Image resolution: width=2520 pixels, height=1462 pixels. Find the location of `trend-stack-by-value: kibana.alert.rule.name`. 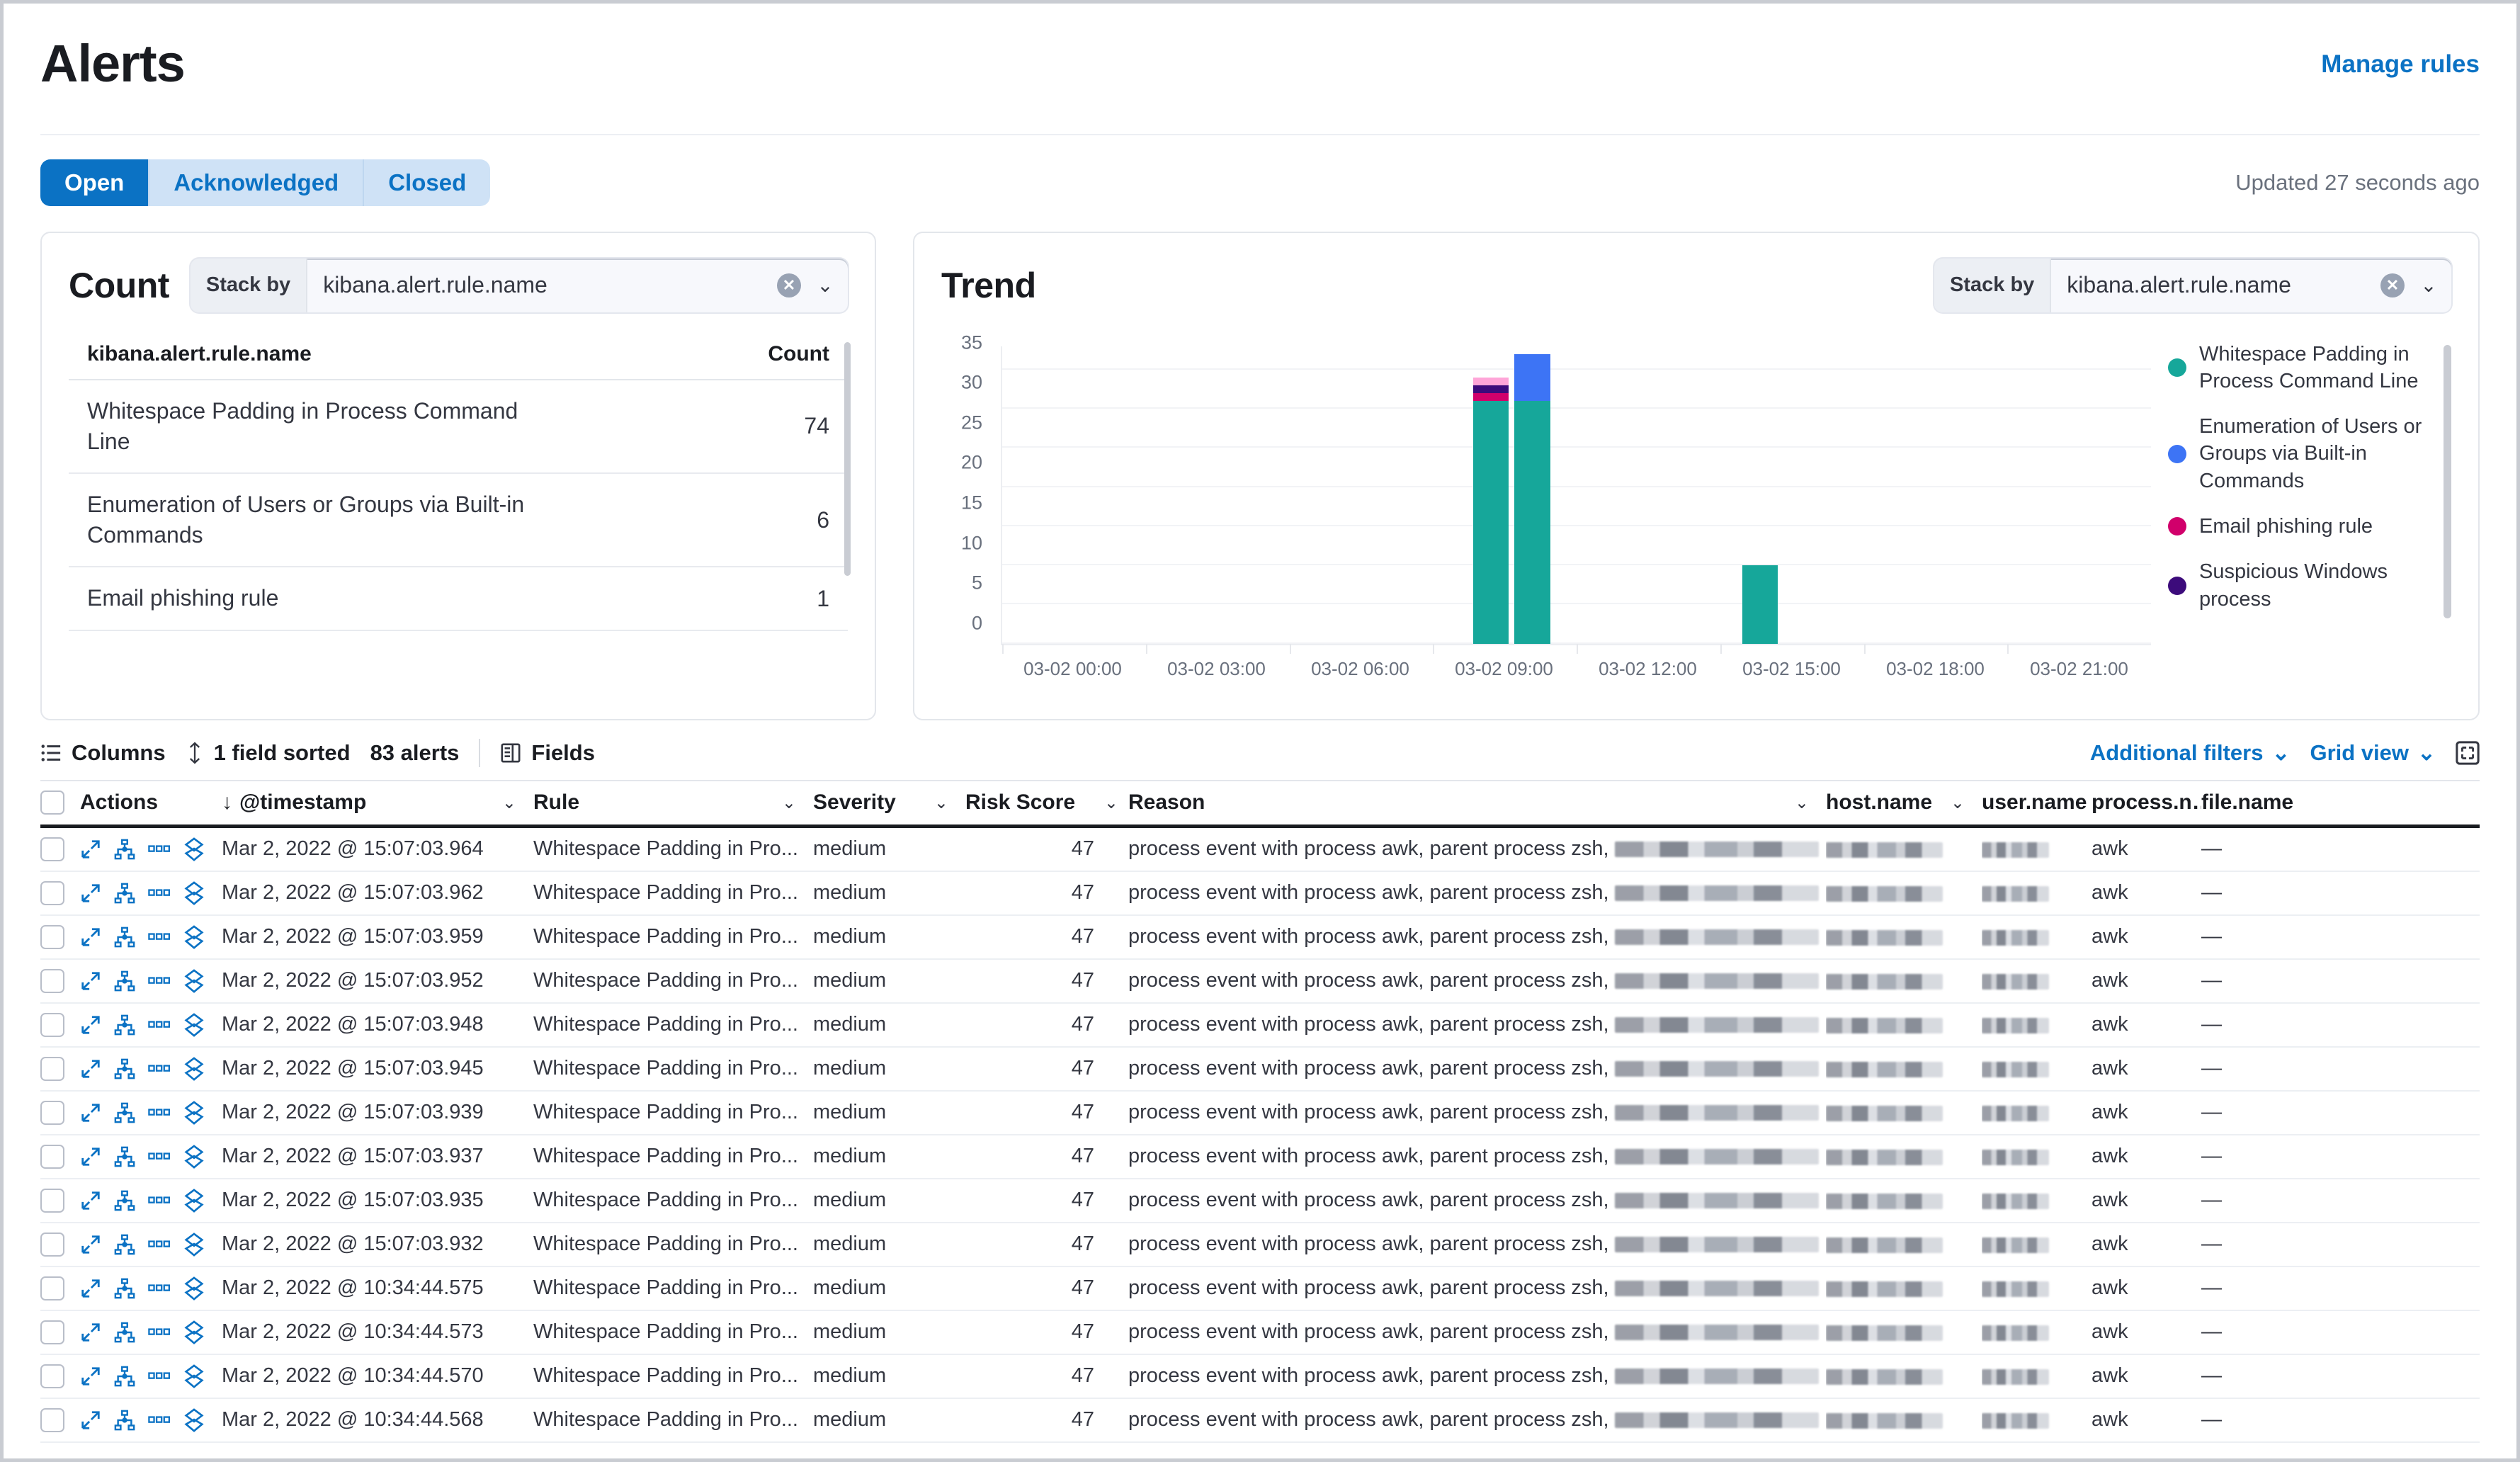

trend-stack-by-value: kibana.alert.rule.name is located at coordinates (2215, 285).